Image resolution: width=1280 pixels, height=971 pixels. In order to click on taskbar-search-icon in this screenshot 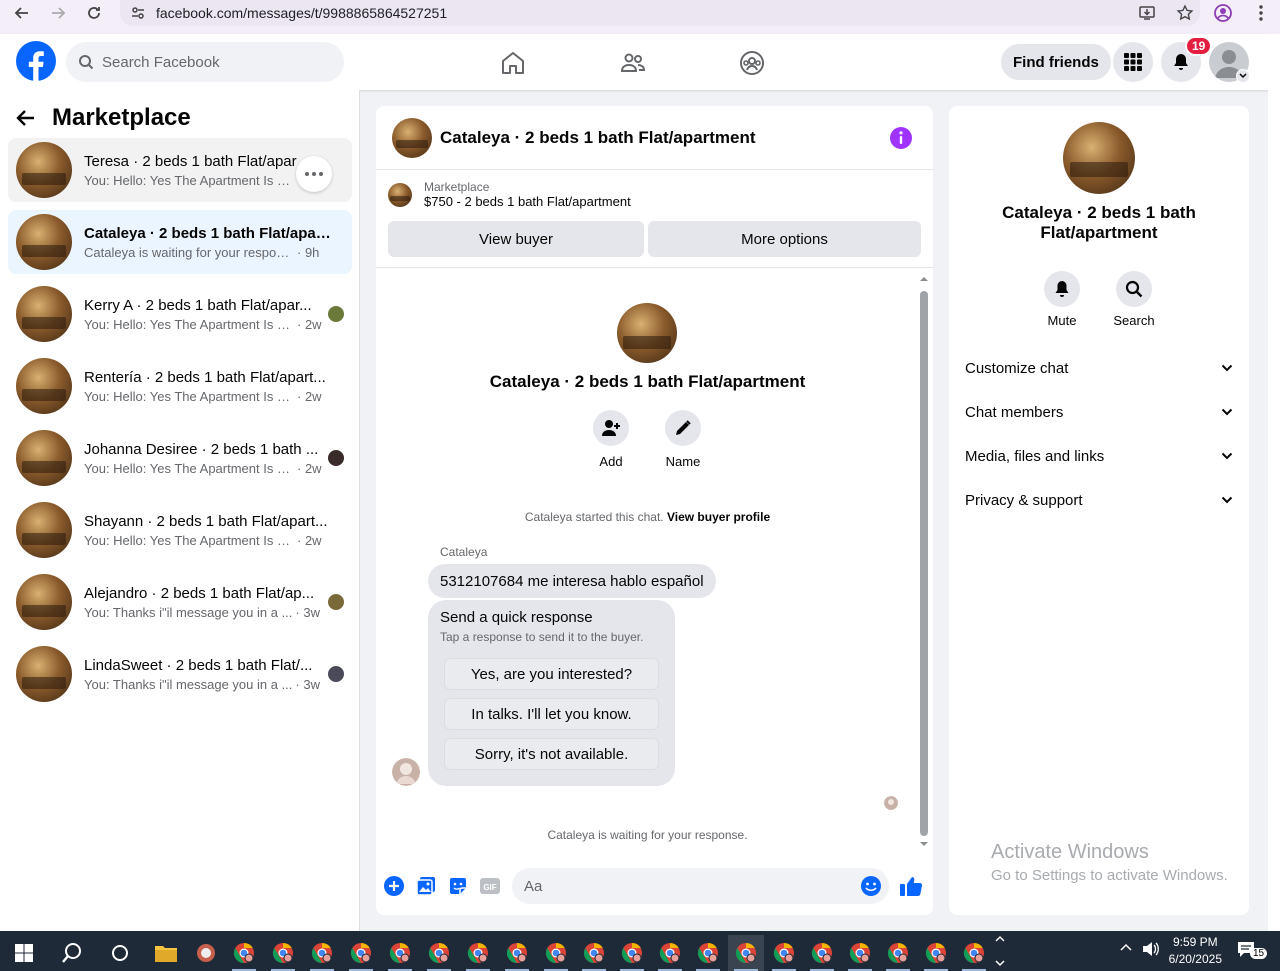, I will do `click(72, 953)`.